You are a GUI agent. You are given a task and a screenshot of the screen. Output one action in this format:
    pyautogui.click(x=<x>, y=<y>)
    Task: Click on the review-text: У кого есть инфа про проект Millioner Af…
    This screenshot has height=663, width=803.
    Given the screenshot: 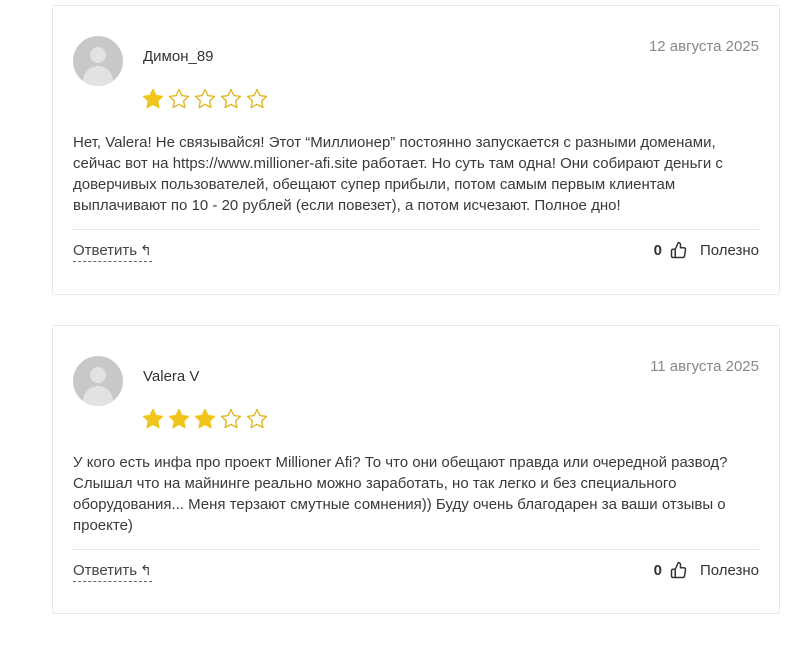 What is the action you would take?
    pyautogui.click(x=400, y=494)
    